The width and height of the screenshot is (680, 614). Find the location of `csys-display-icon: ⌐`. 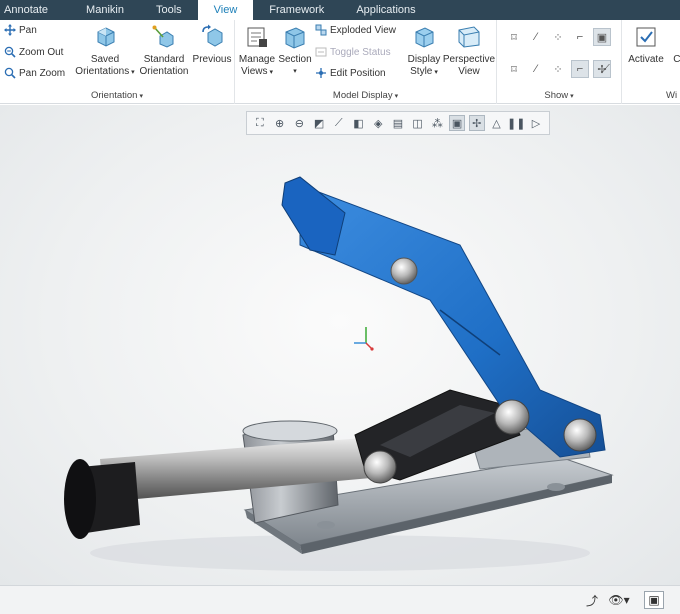

csys-display-icon: ⌐ is located at coordinates (580, 37).